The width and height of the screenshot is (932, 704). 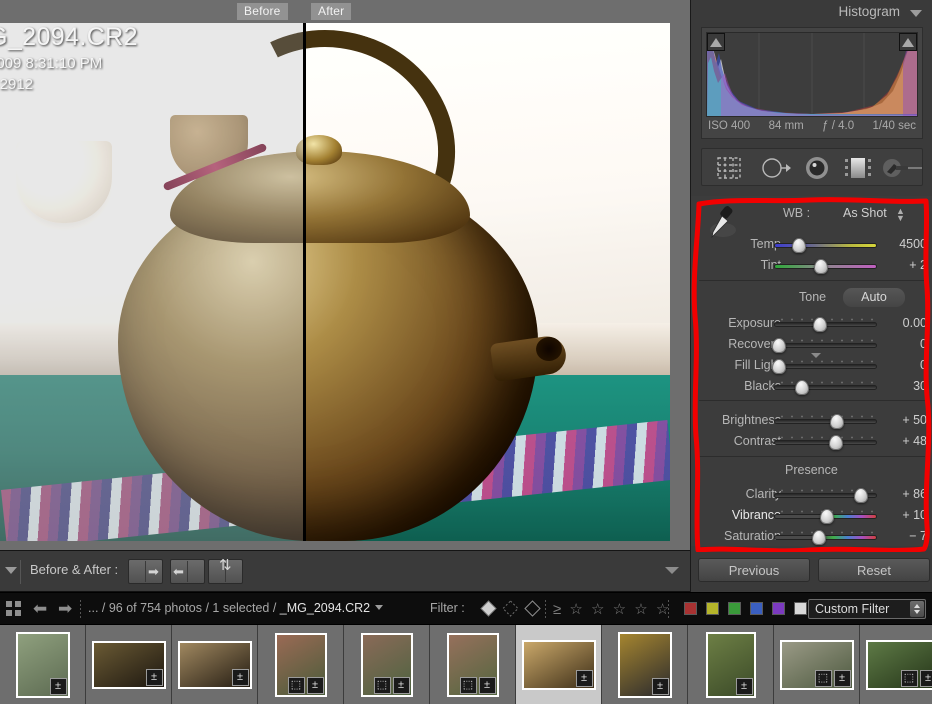 I want to click on filmstrip: ± ± ± ⬚ ± ⬚ ± ⬚ ± ± ± ± ⬚ ± ⬚ ±, so click(x=466, y=664).